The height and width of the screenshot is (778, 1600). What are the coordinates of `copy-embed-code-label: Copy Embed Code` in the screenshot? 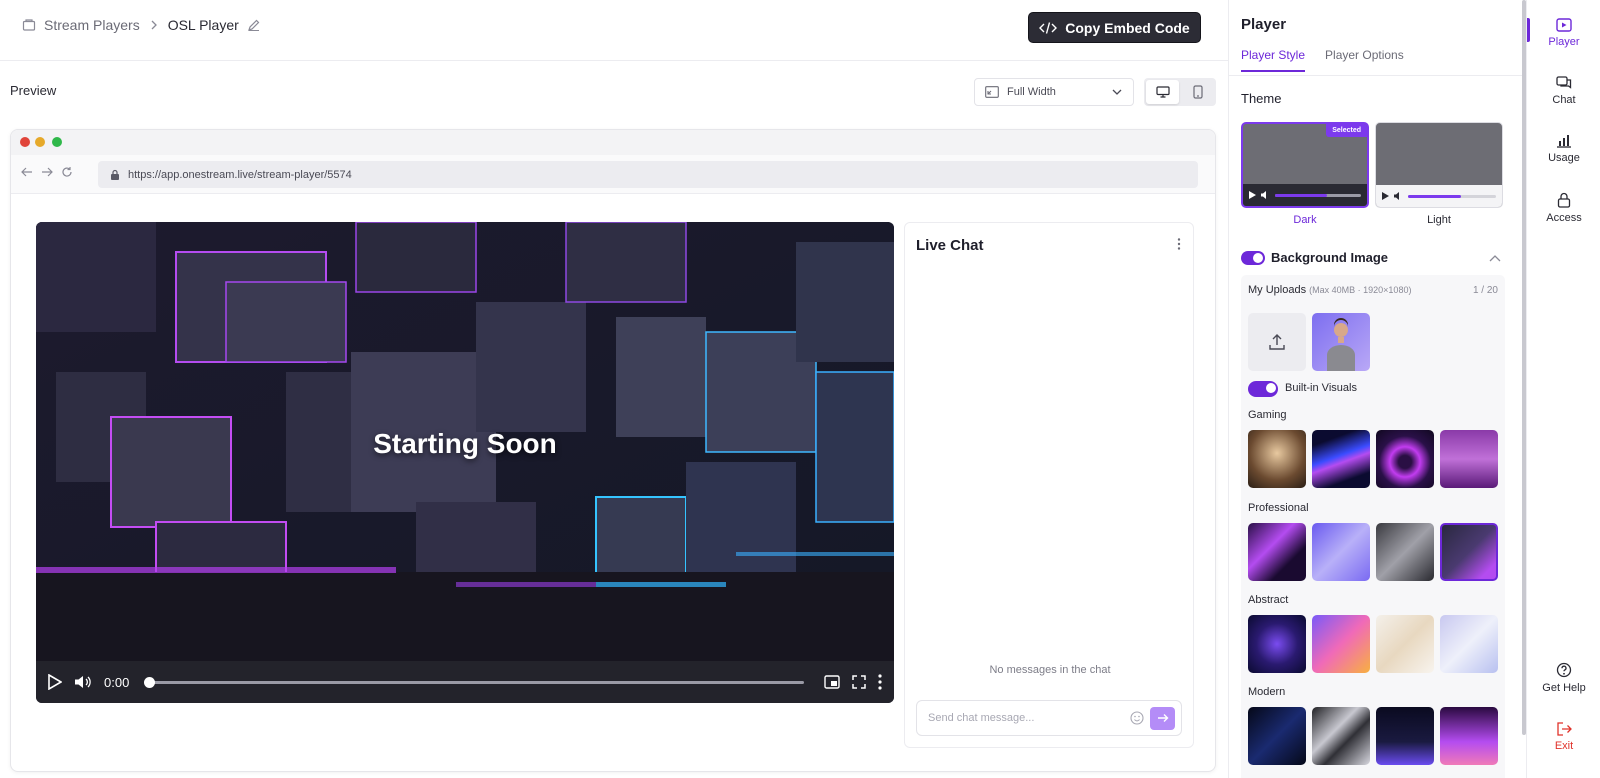 It's located at (1127, 27).